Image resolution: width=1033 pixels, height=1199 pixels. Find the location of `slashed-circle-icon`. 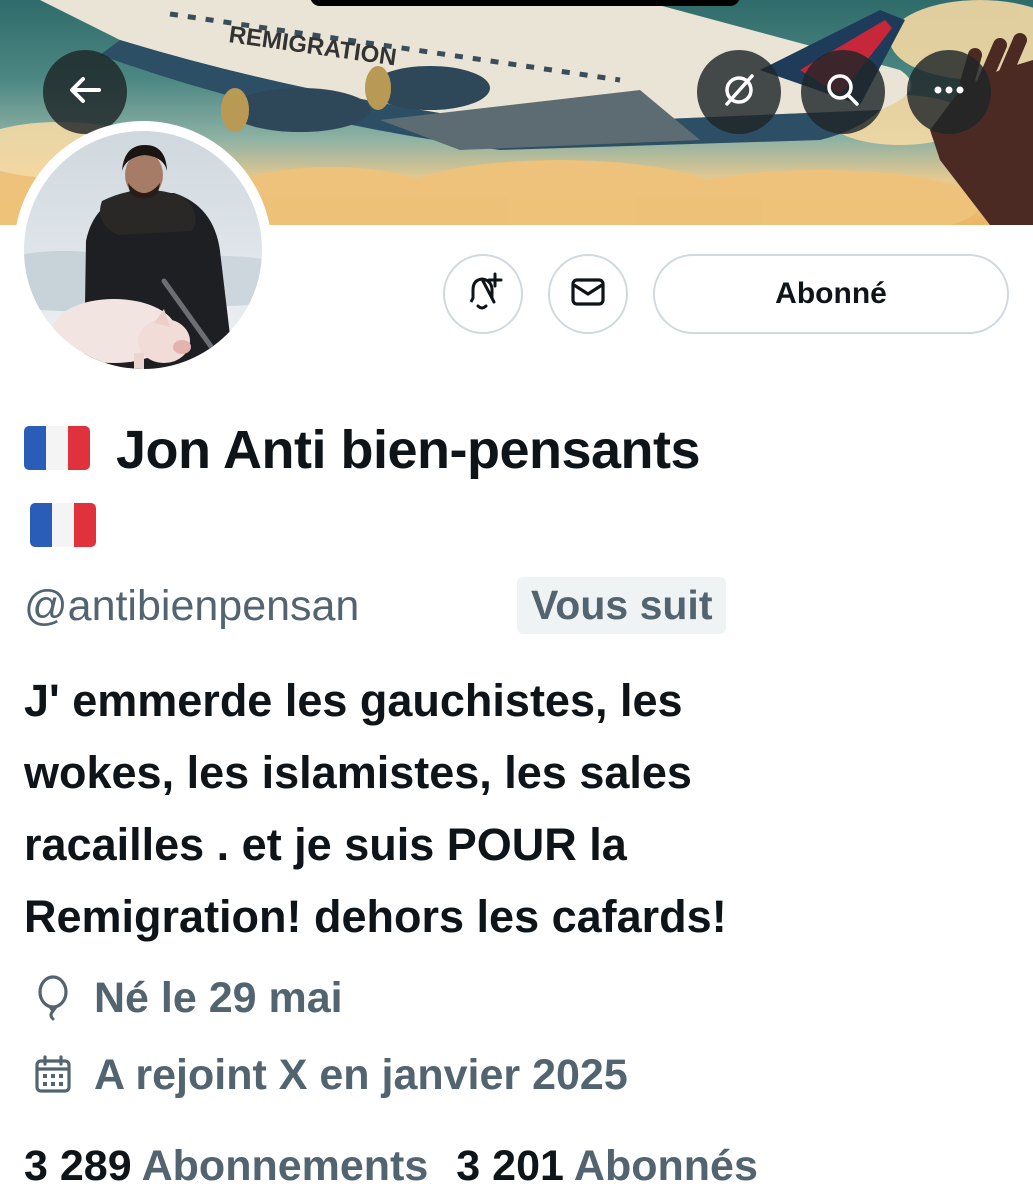

slashed-circle-icon is located at coordinates (739, 92).